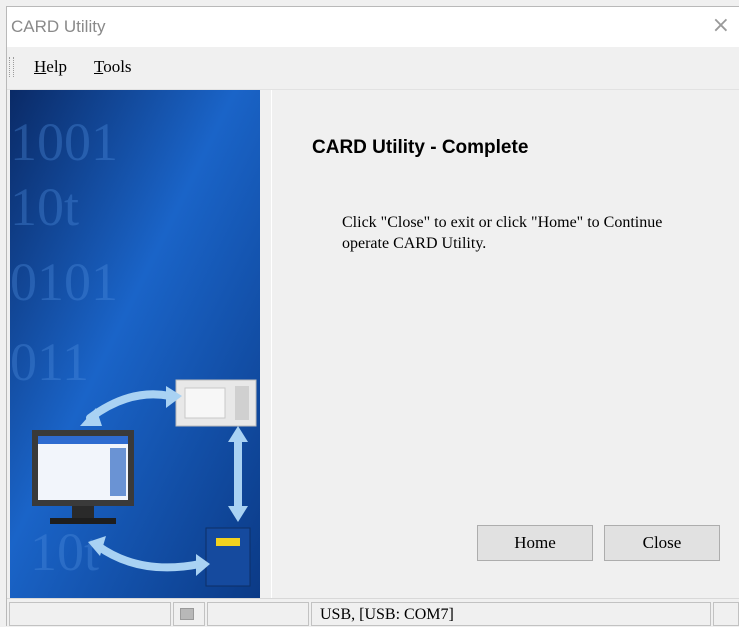  I want to click on binary-text-5: 10t, so click(64, 552).